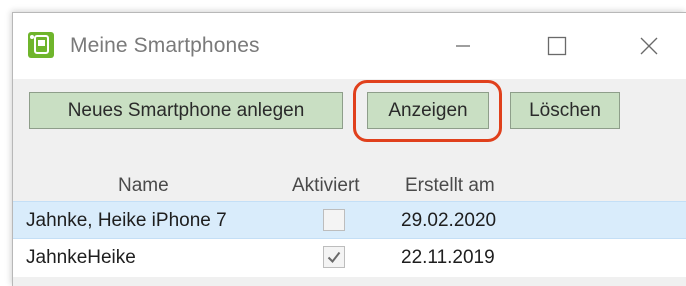 Image resolution: width=686 pixels, height=286 pixels. I want to click on row-name-cell: JahnkeHeike, so click(81, 257).